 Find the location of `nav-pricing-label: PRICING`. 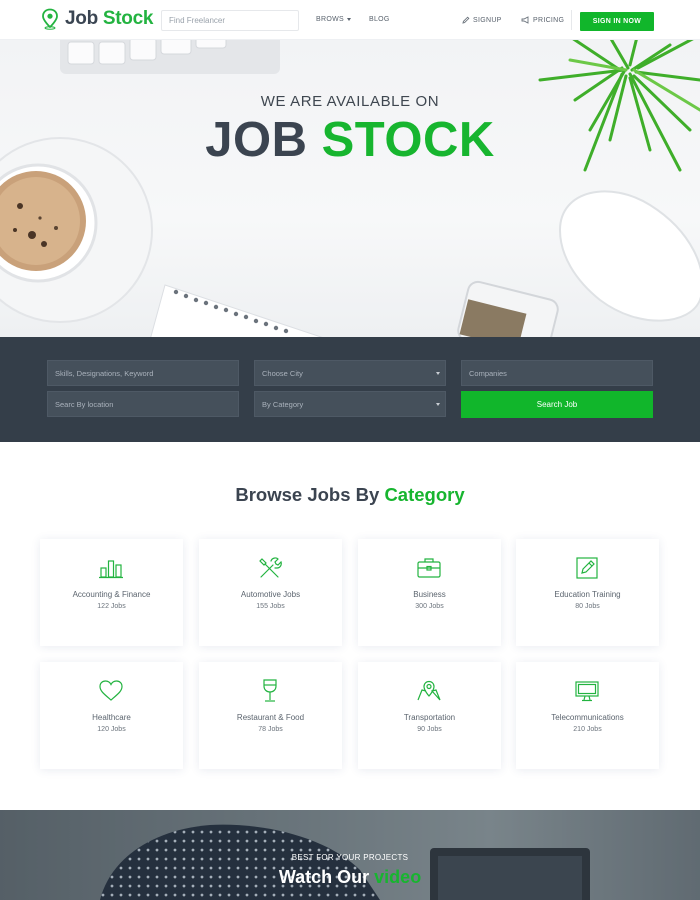

nav-pricing-label: PRICING is located at coordinates (549, 20).